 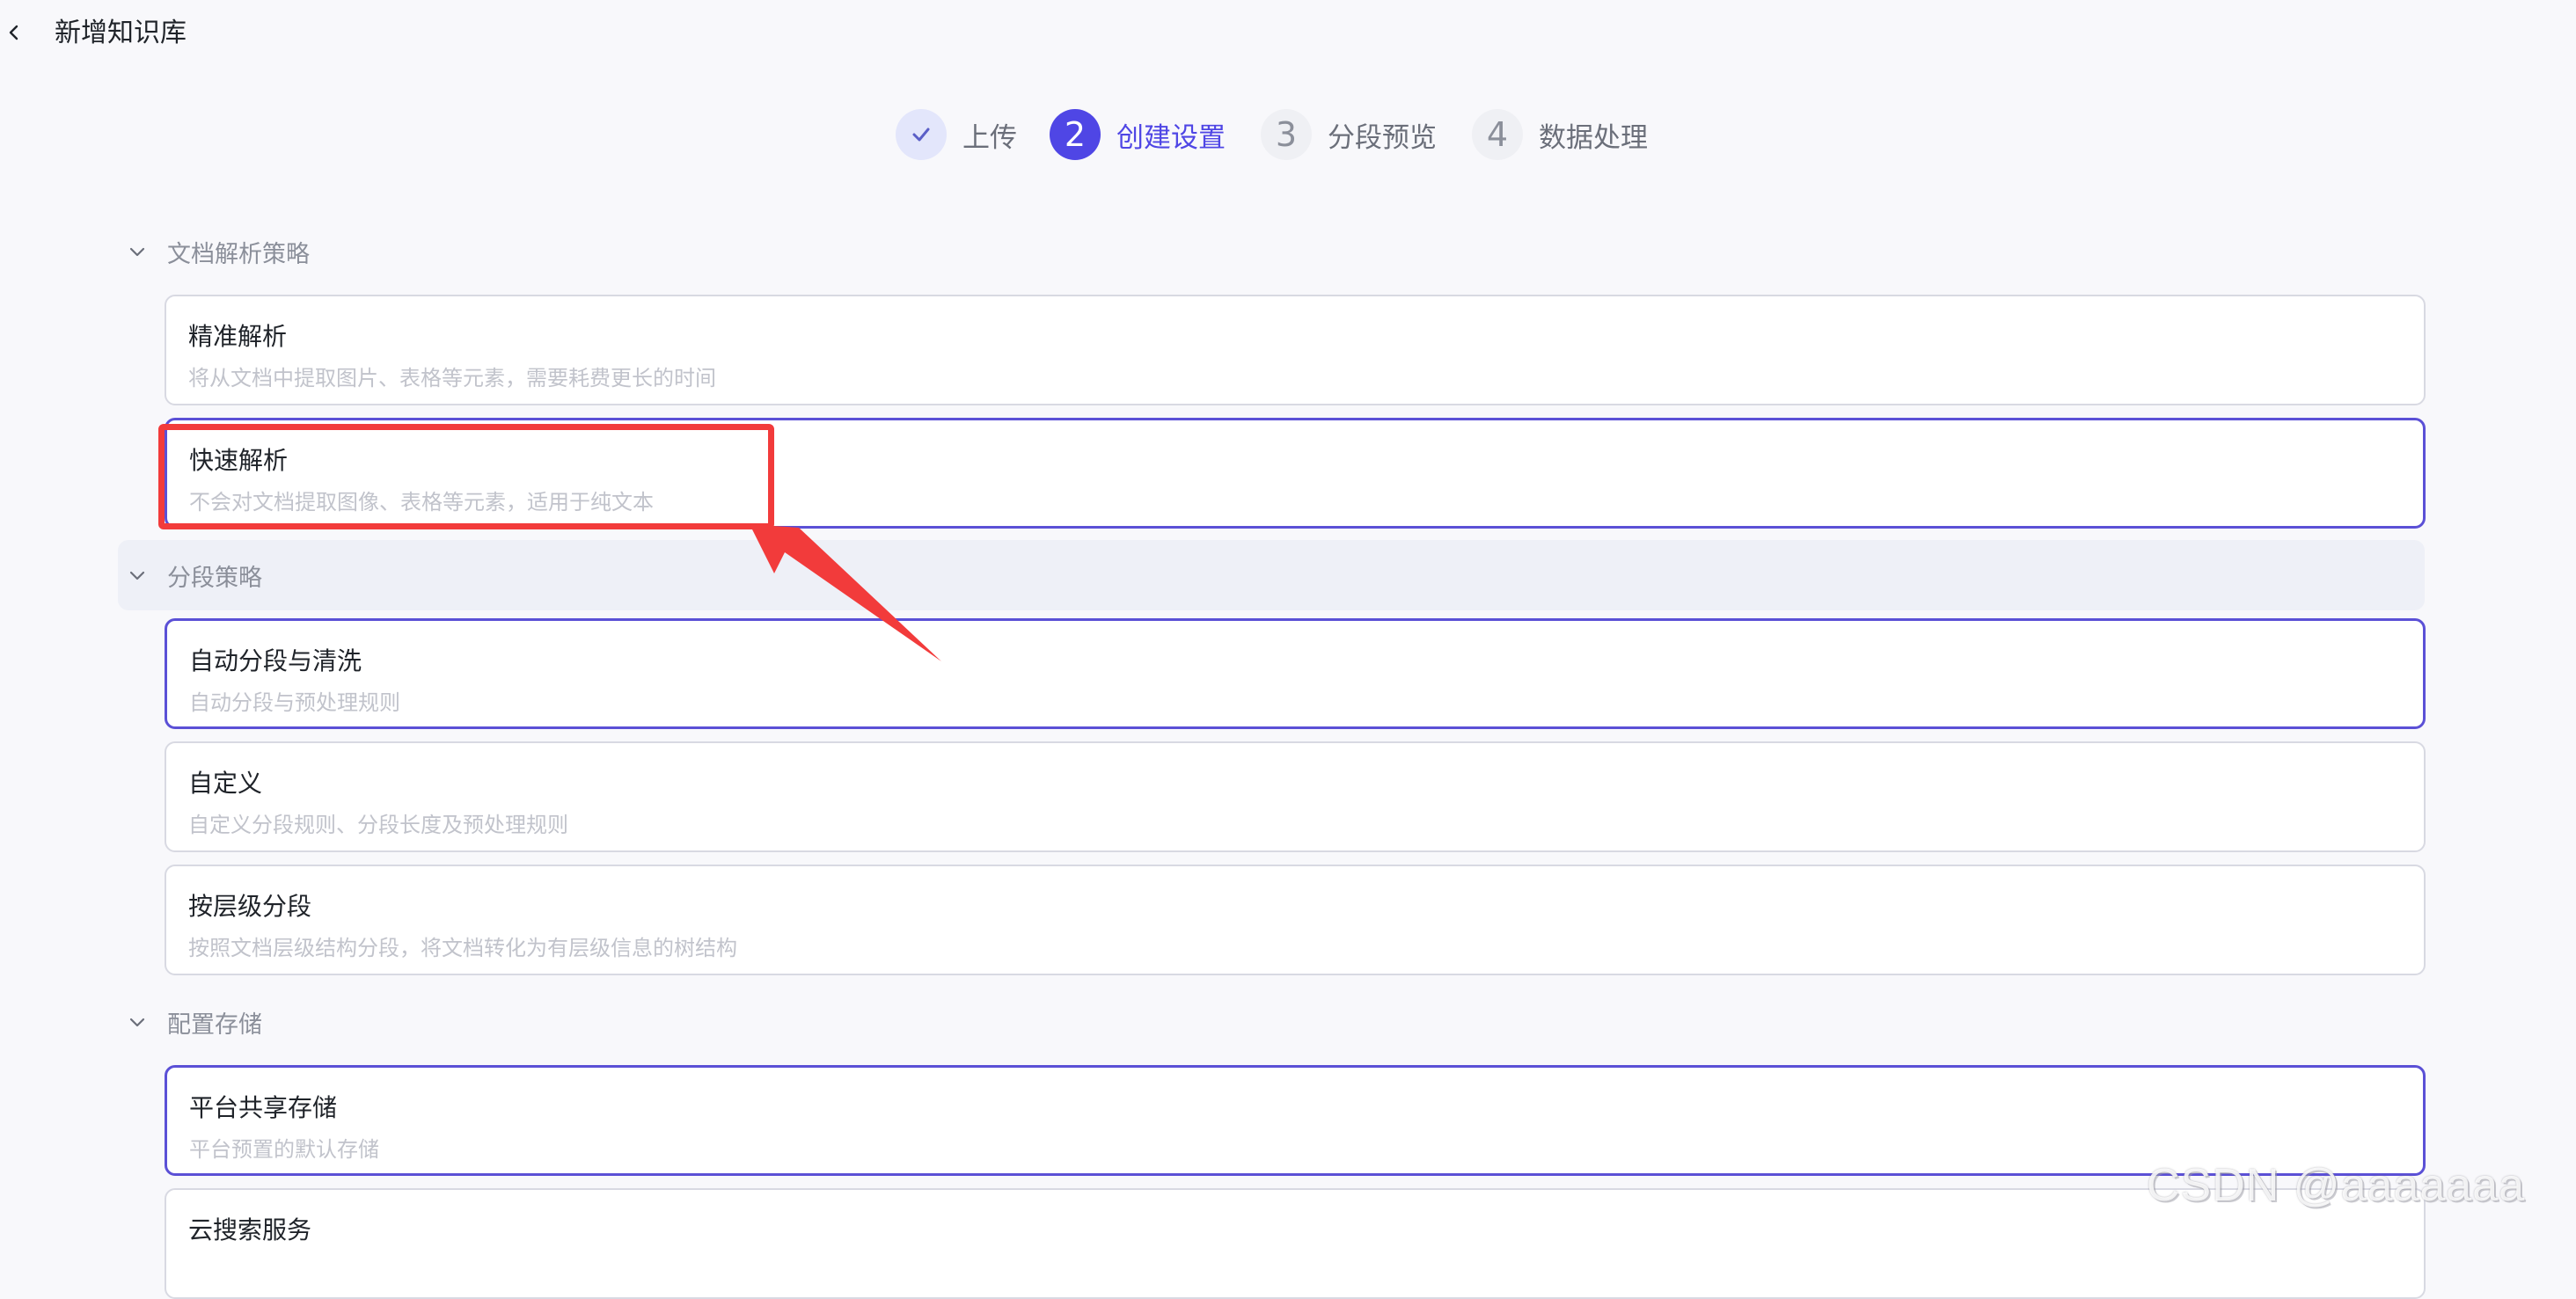 What do you see at coordinates (378, 825) in the screenshot?
I see `option-description: 自定义分段规则、分段长度及预处理规则` at bounding box center [378, 825].